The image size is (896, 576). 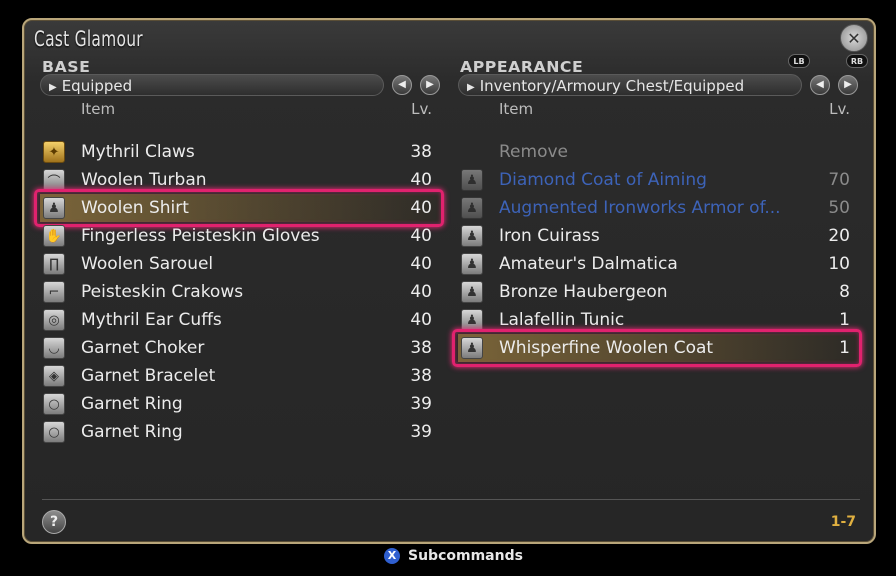 I want to click on appearance-item-level: 70, so click(x=839, y=180).